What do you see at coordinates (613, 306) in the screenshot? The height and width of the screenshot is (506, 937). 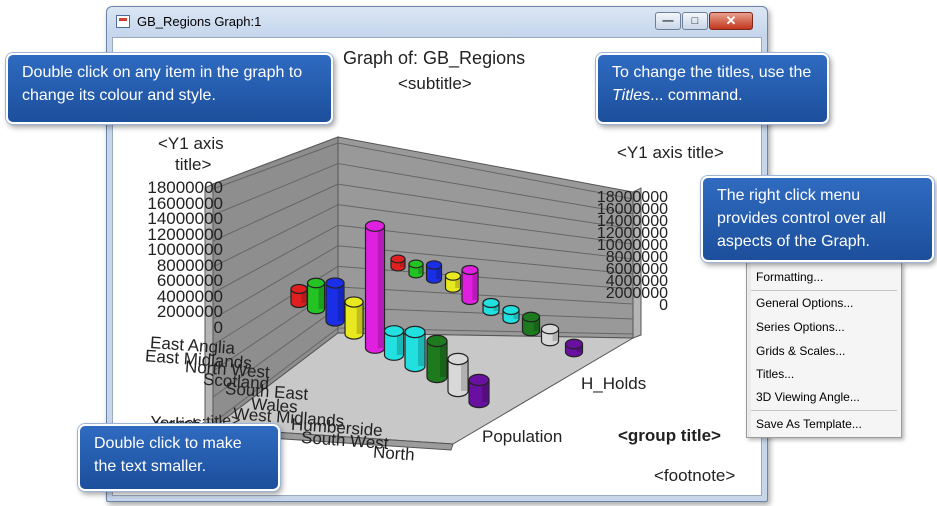 I see `y-tick-label: 0` at bounding box center [613, 306].